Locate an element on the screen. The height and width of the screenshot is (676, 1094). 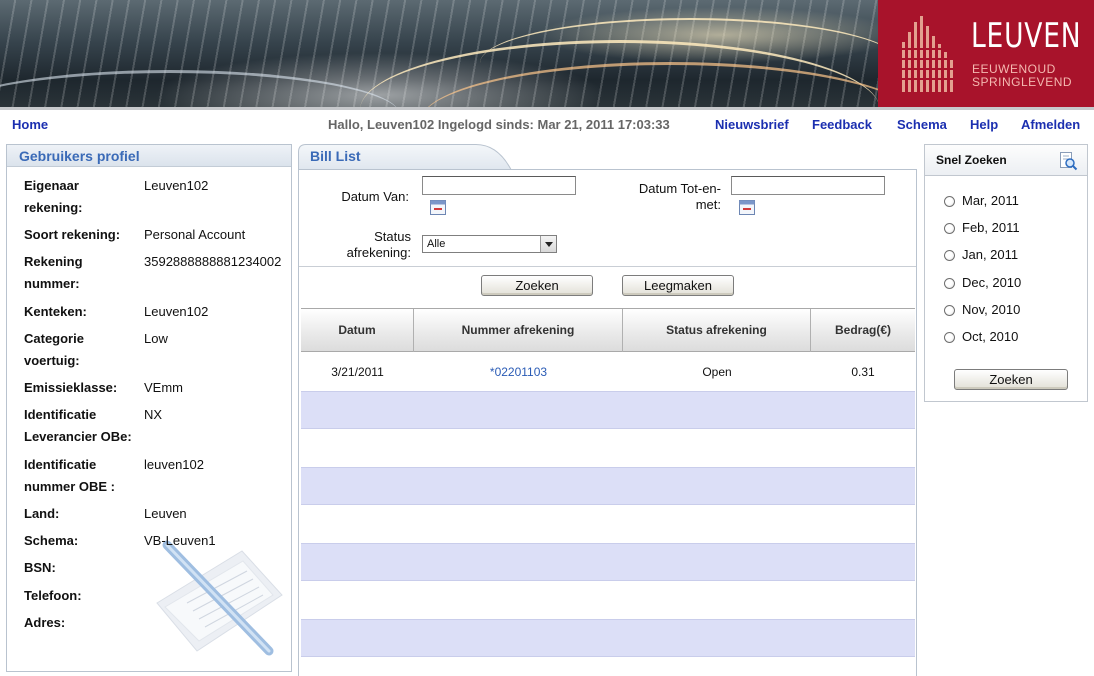
datum-tot-input is located at coordinates (808, 185).